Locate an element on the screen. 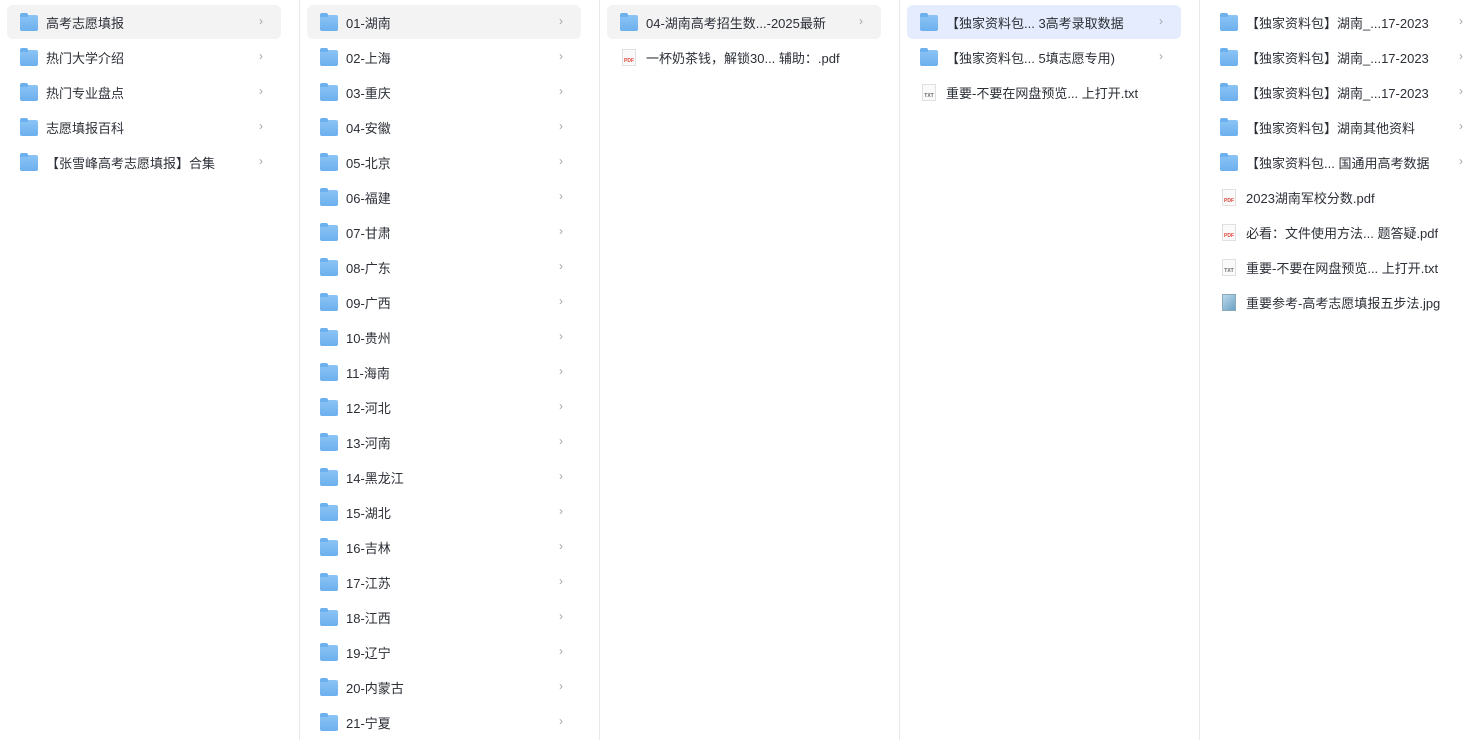  file-item: PDF 2023湖南军校分数.pdf is located at coordinates (1339, 197).